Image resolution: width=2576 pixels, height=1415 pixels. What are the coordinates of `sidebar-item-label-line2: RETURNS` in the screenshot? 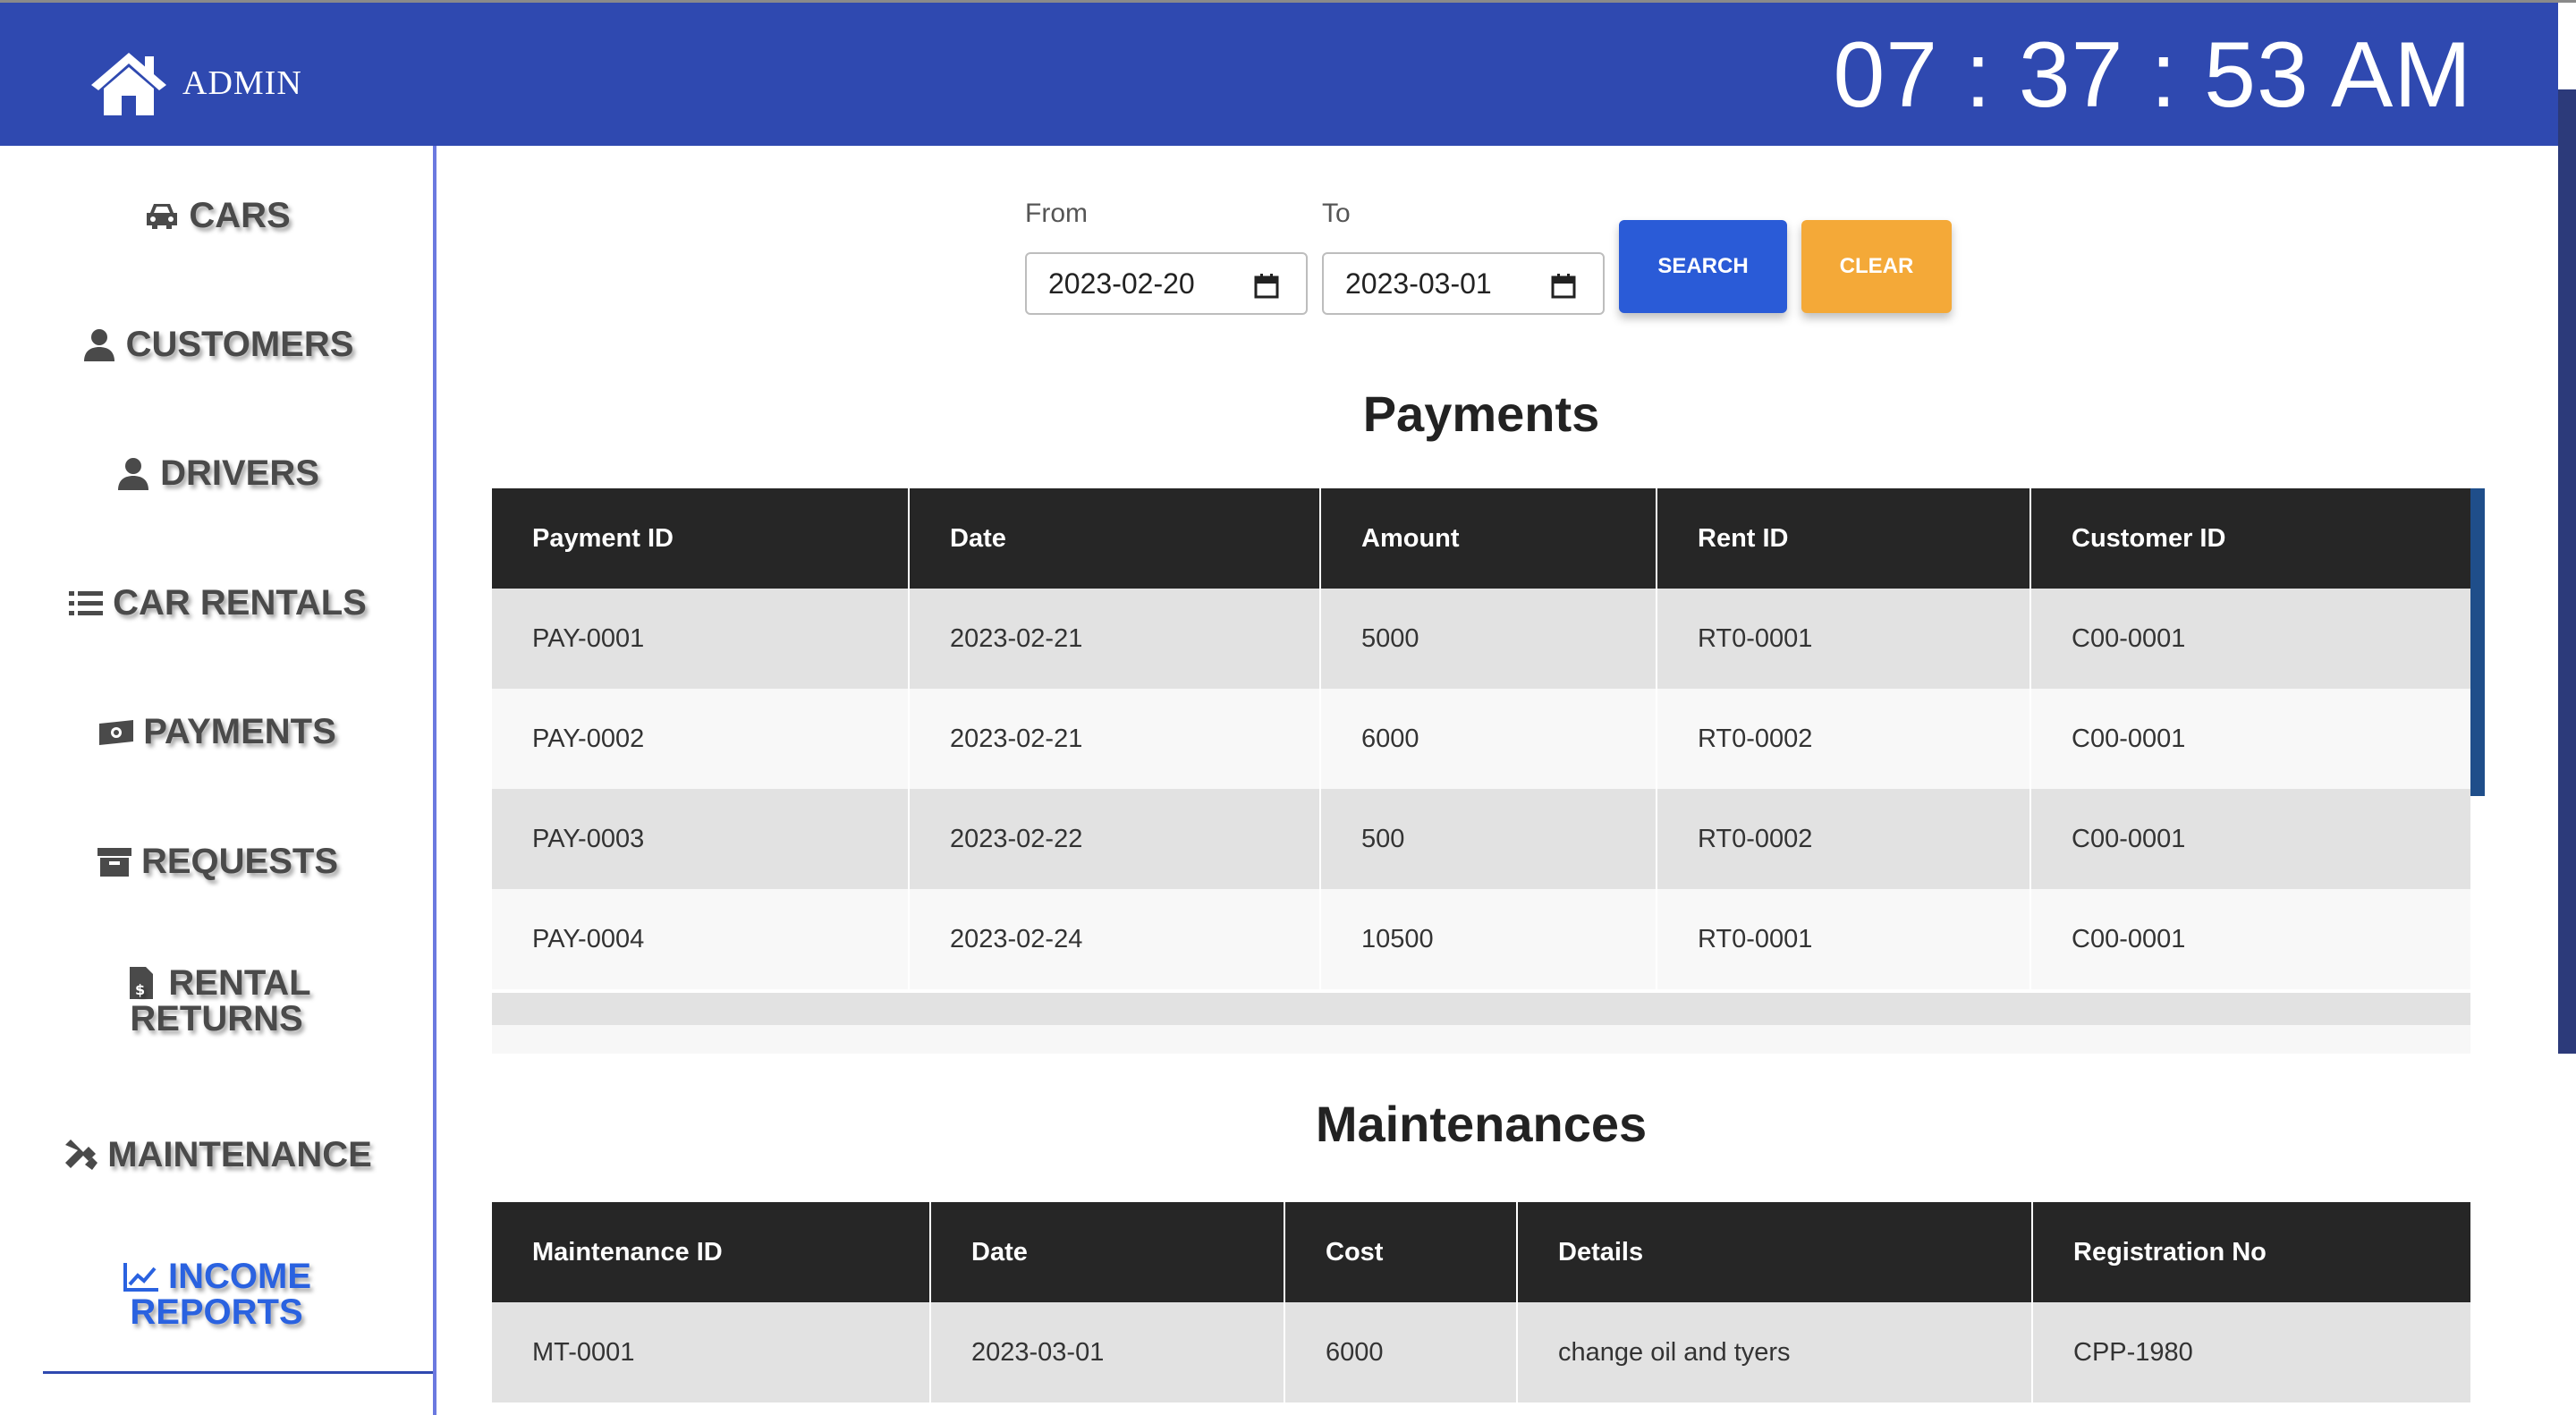 It's located at (216, 1019).